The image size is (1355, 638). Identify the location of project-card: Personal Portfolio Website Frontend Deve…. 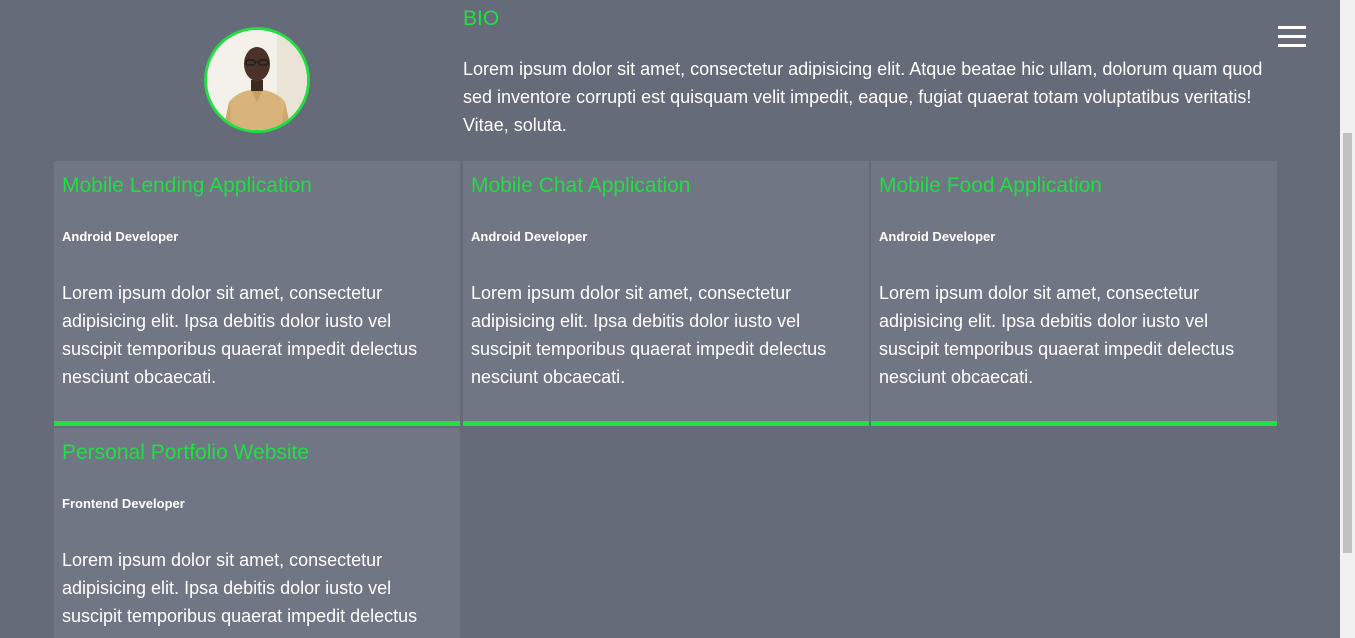
(257, 533).